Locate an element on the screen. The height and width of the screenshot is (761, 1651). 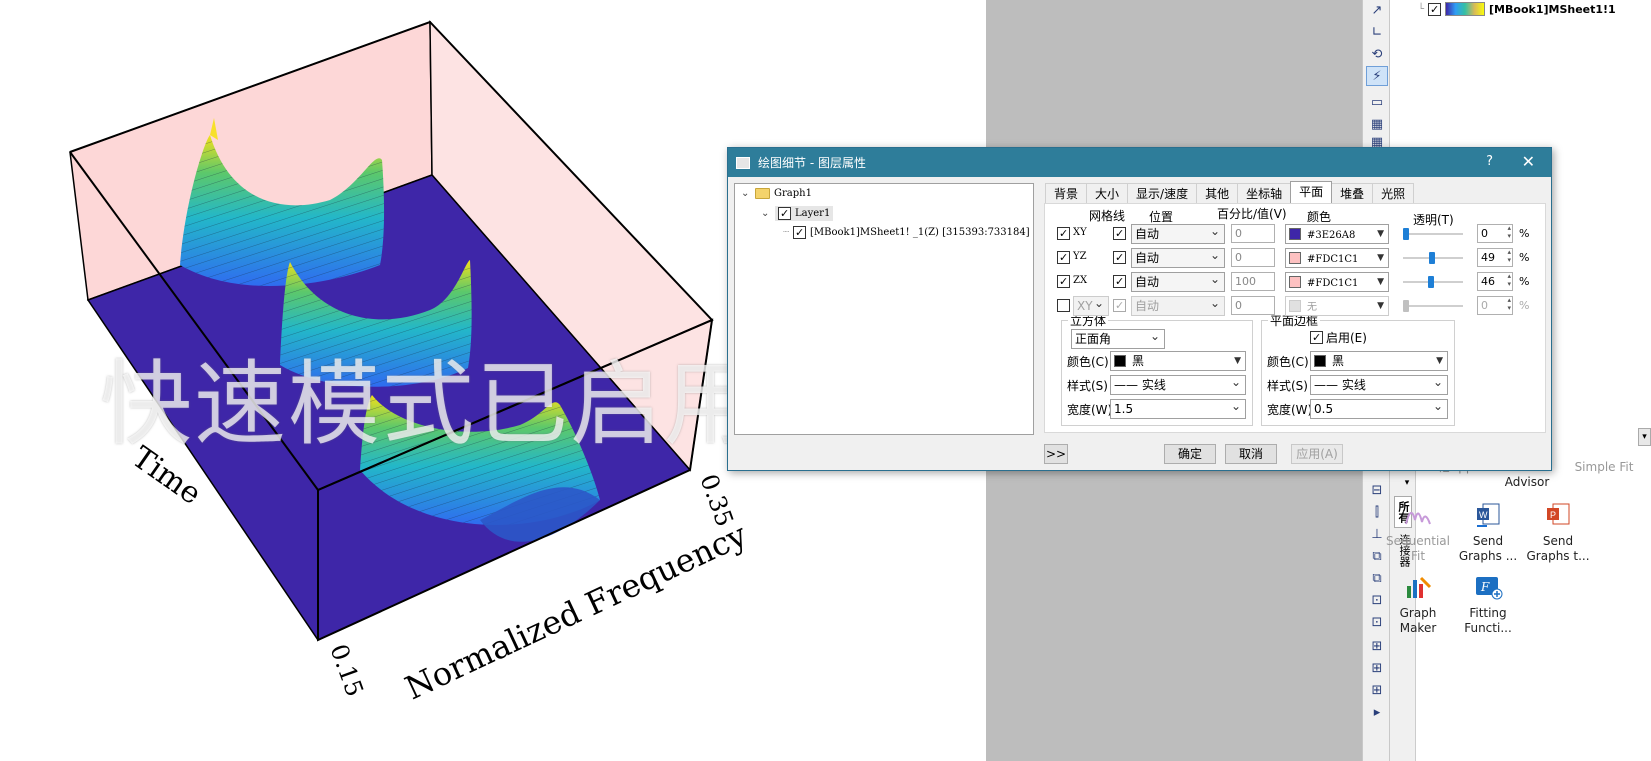
cancel-button: 取消 is located at coordinates (1251, 454).